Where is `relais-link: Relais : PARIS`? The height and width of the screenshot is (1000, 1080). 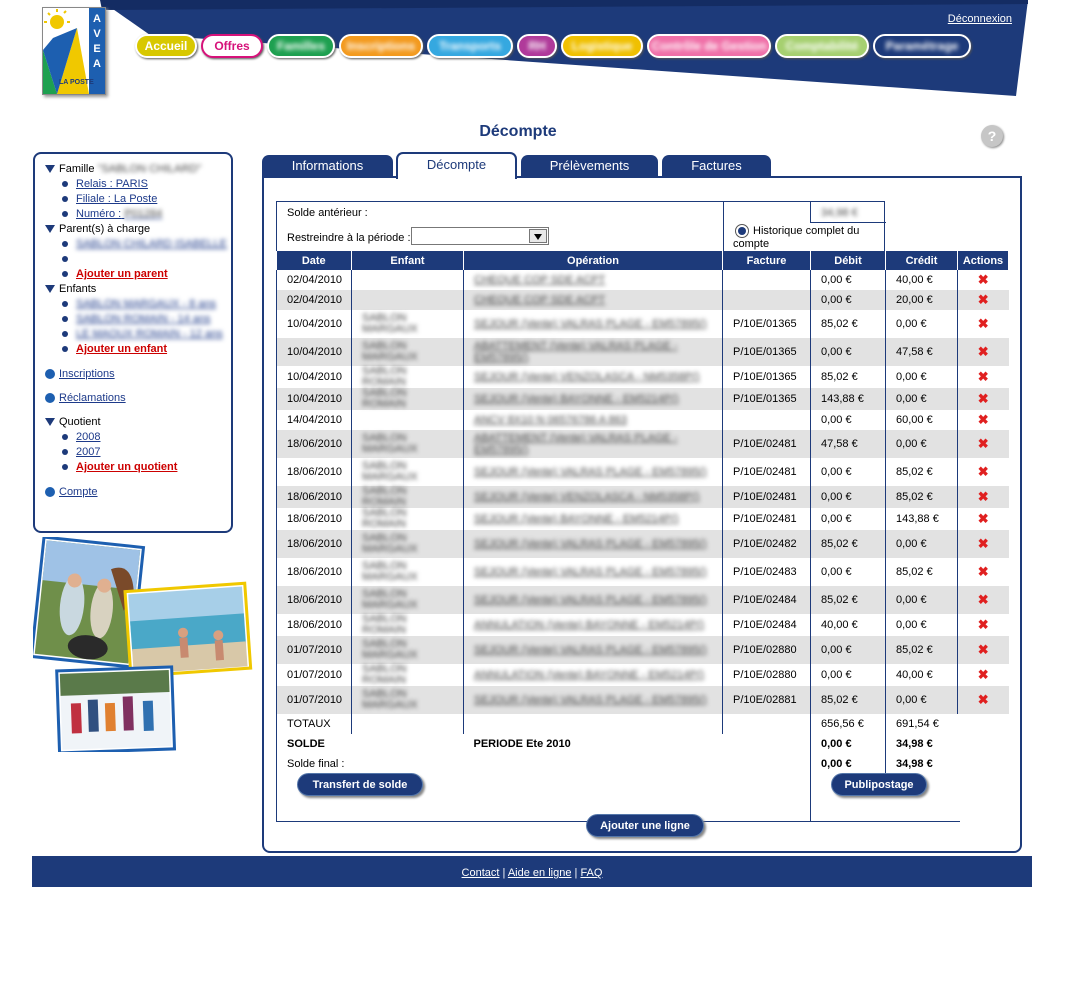
relais-link: Relais : PARIS is located at coordinates (112, 184).